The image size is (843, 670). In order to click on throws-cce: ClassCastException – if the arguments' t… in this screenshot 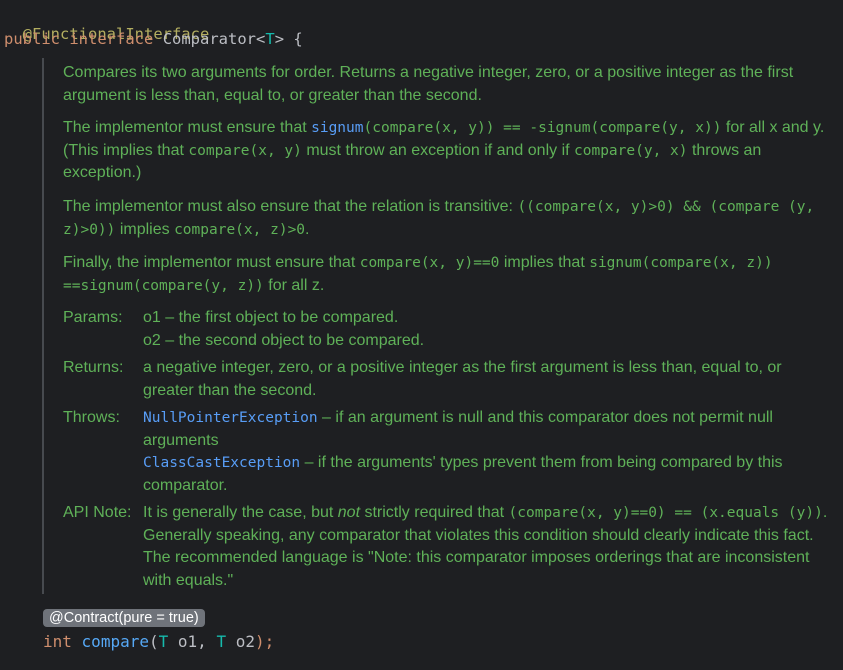, I will do `click(485, 474)`.